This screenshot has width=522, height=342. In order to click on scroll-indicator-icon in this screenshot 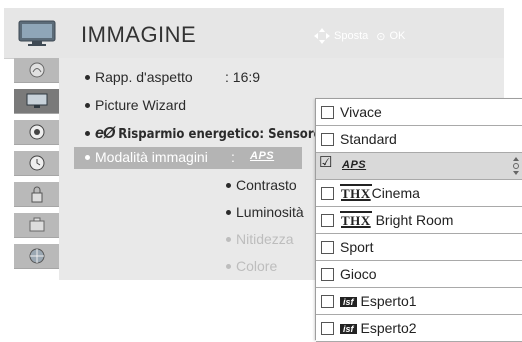, I will do `click(516, 166)`.